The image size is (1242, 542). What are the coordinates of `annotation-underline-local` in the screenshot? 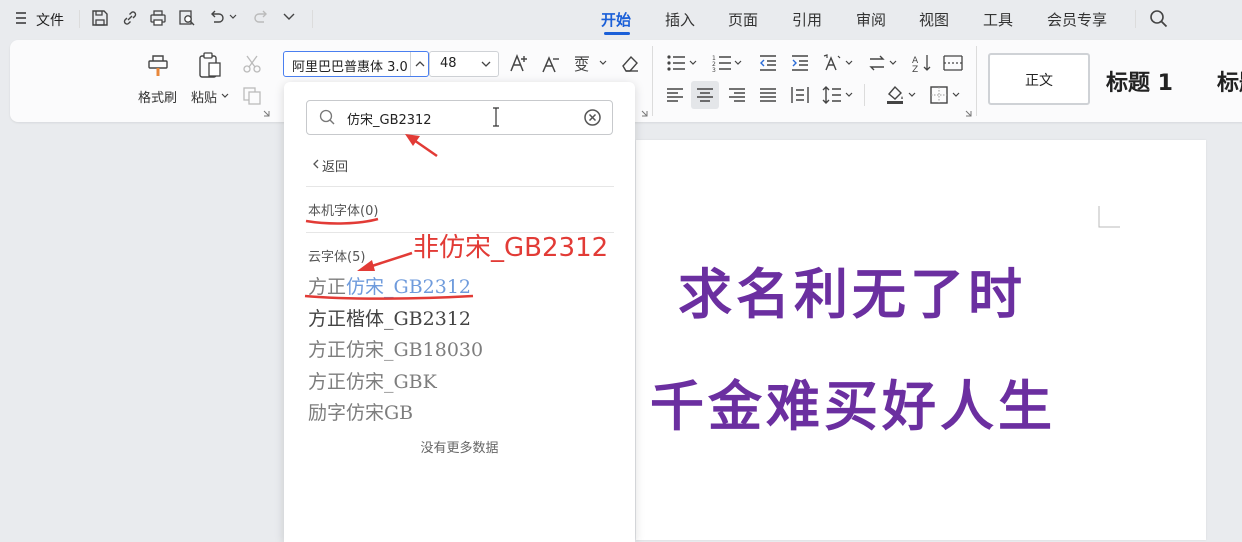 It's located at (342, 221).